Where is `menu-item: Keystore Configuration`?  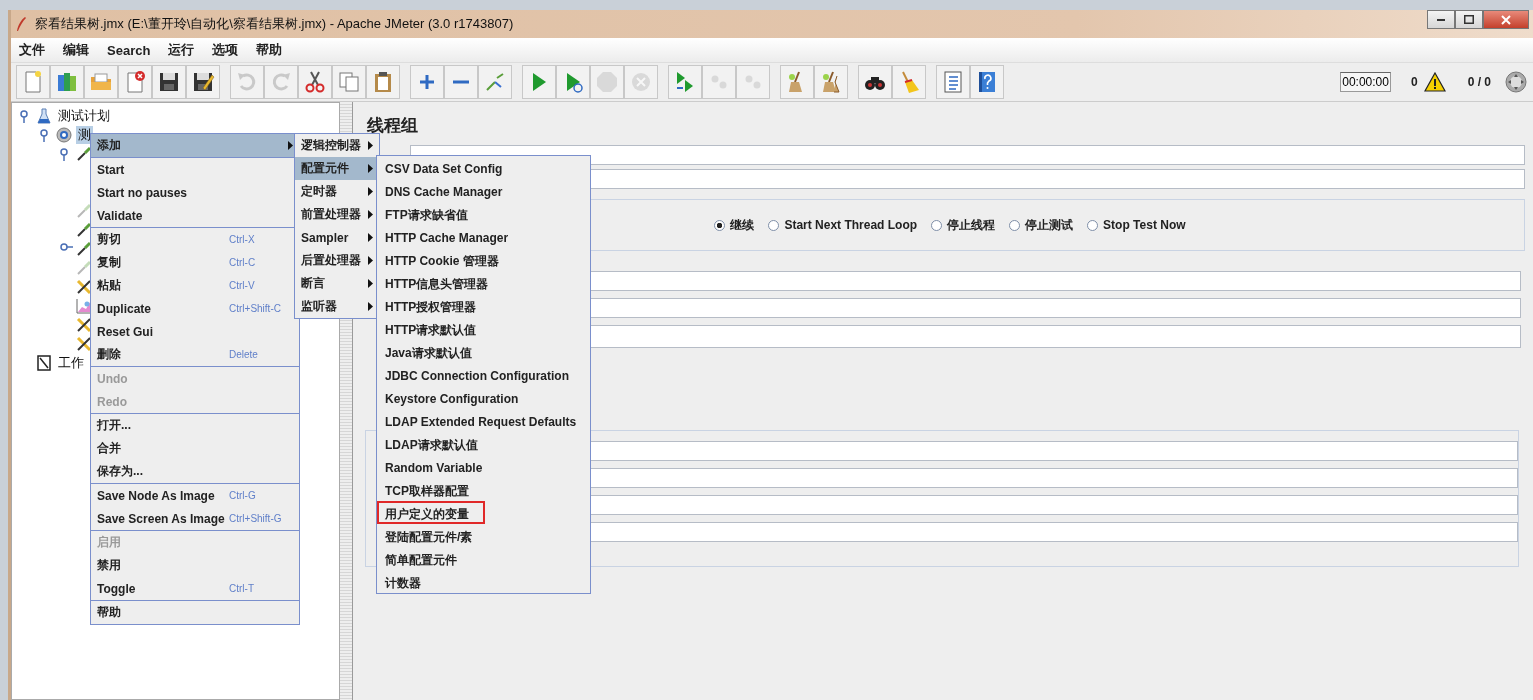
menu-item: Keystore Configuration is located at coordinates (452, 397).